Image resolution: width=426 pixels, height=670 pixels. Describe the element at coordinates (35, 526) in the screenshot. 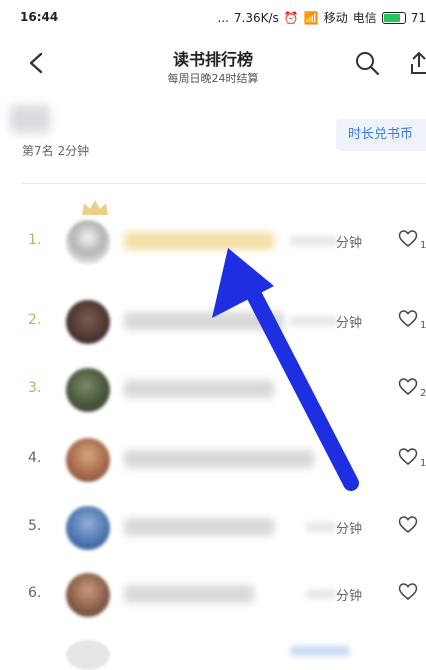

I see `rank-number: 5.` at that location.